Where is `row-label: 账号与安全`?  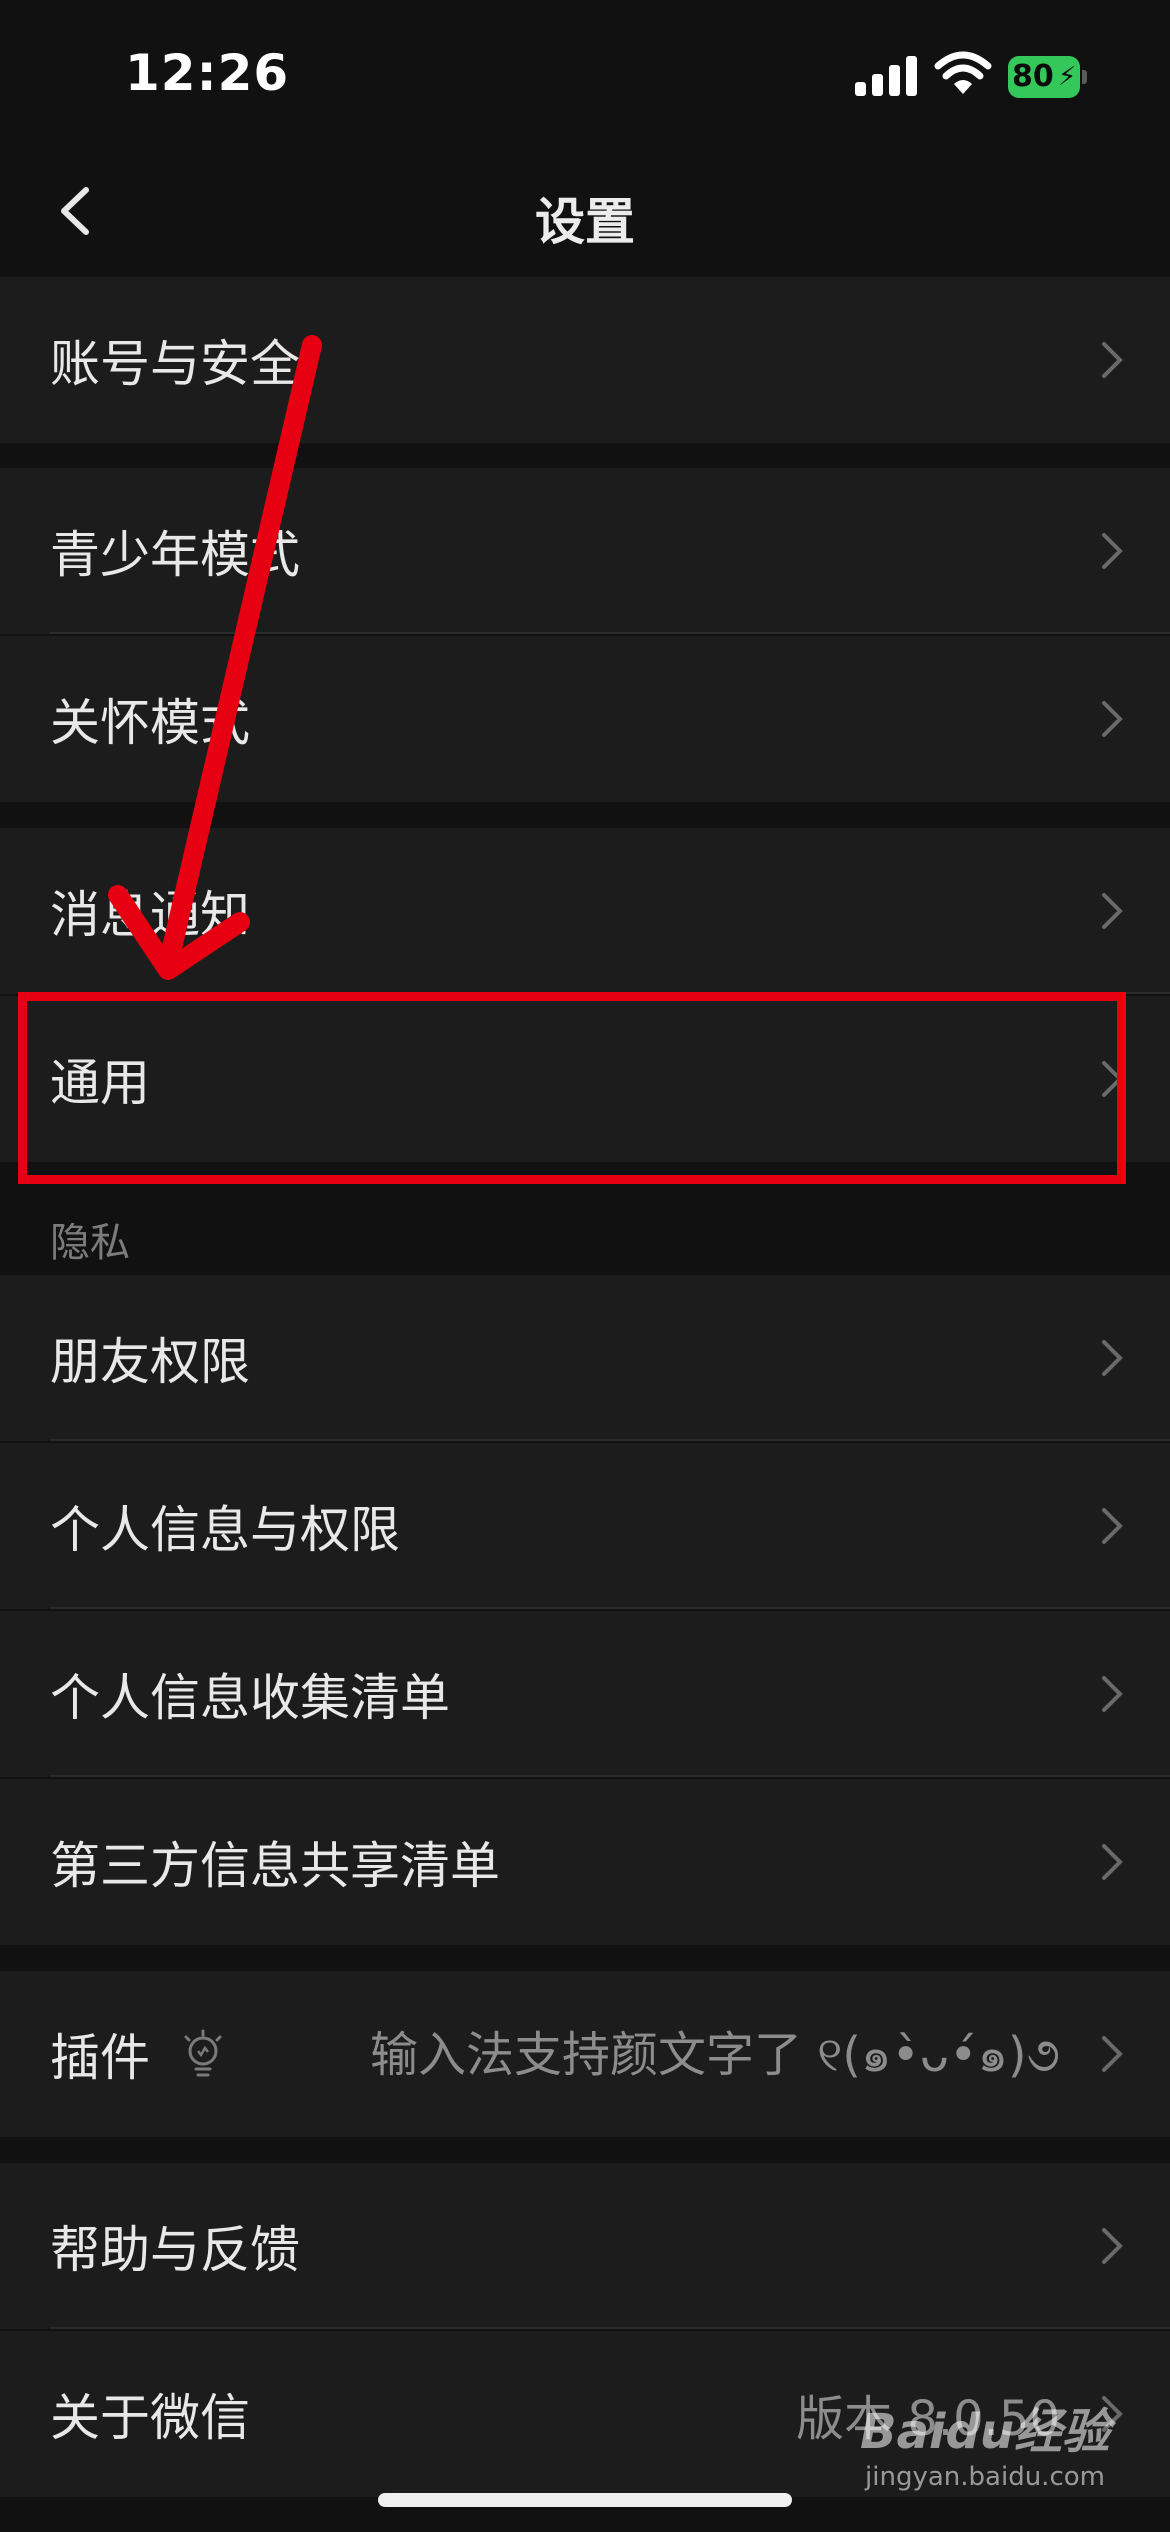
row-label: 账号与安全 is located at coordinates (175, 364).